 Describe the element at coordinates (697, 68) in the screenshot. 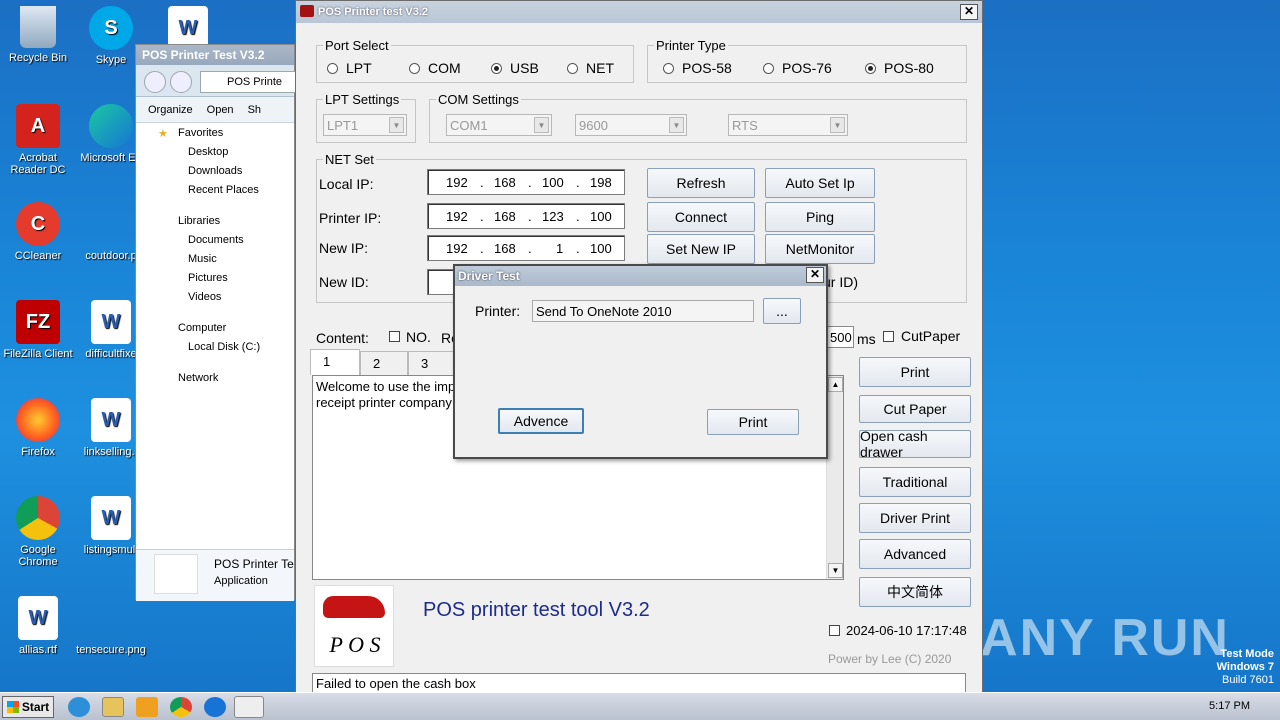

I see `printer-radio-pos58: POS-58` at that location.